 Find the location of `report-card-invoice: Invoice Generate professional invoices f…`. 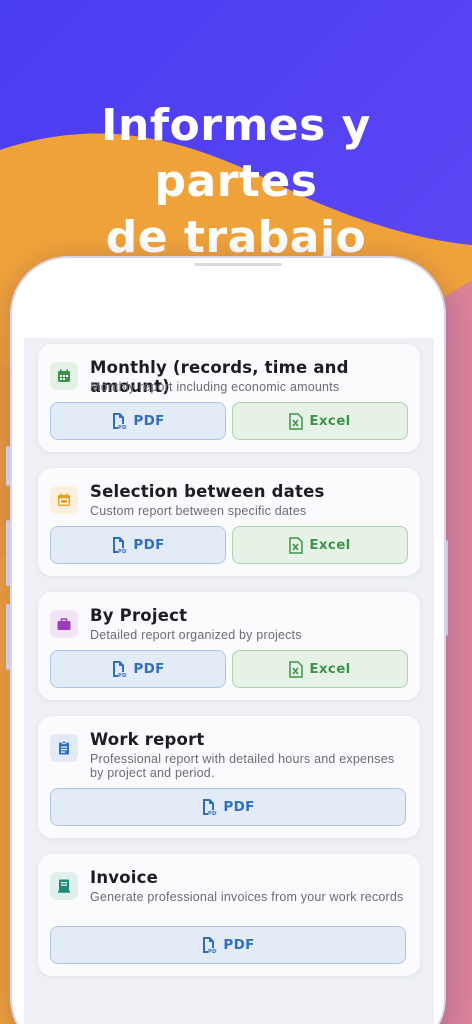

report-card-invoice: Invoice Generate professional invoices f… is located at coordinates (229, 915).